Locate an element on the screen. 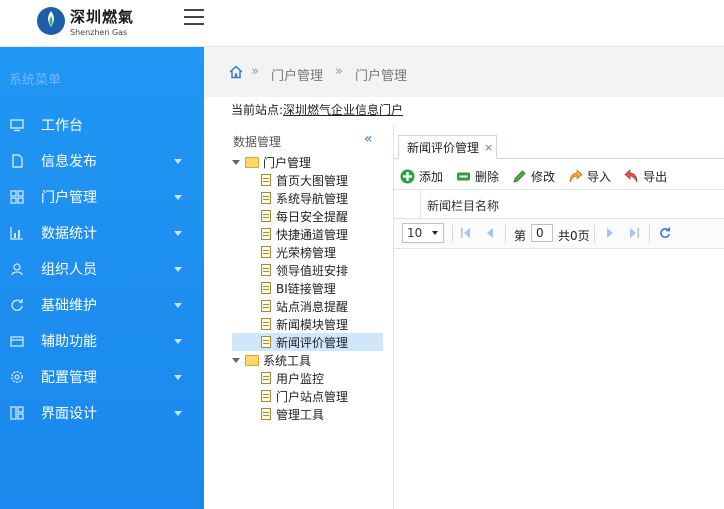  tree-group-system-tools: 系统工具 is located at coordinates (271, 360).